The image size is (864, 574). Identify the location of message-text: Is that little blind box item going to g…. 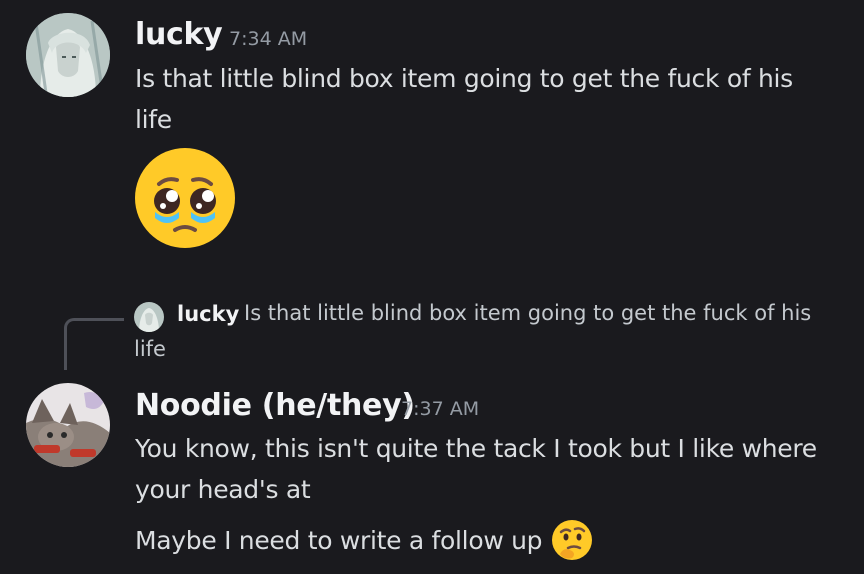
(495, 99).